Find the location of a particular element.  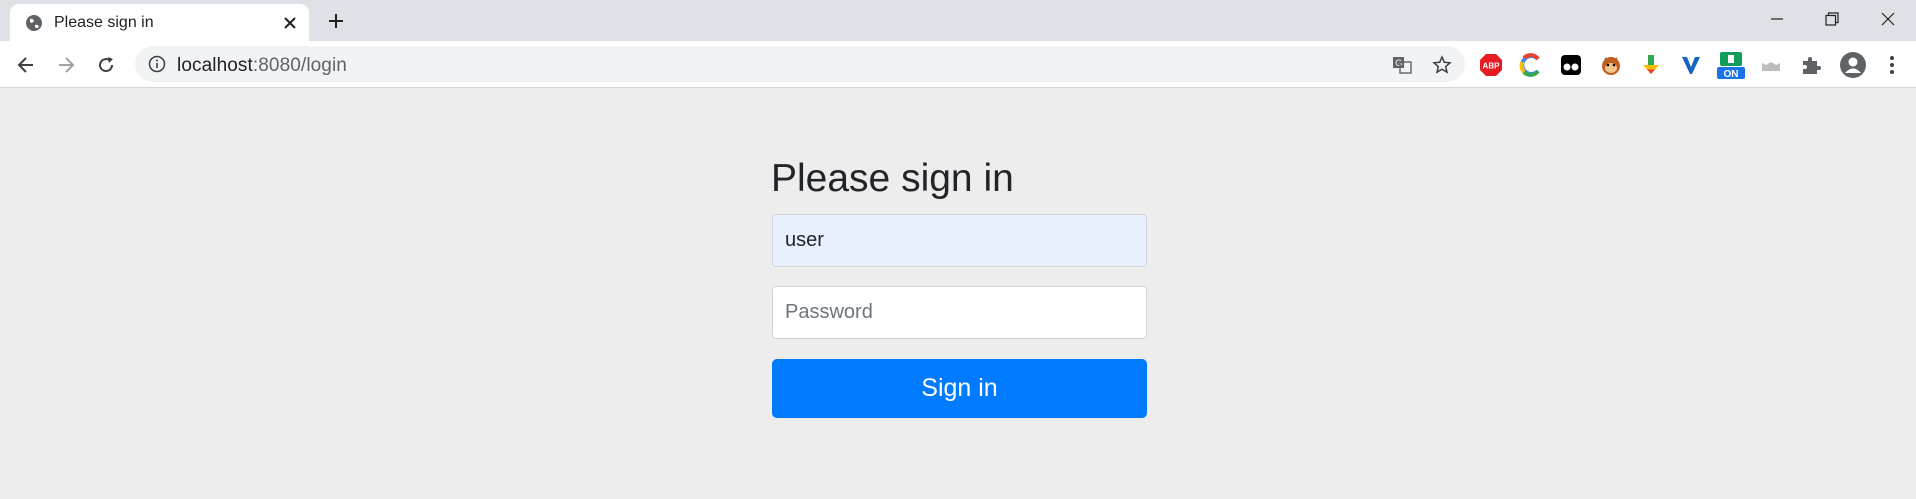

minimize-button is located at coordinates (1777, 19).